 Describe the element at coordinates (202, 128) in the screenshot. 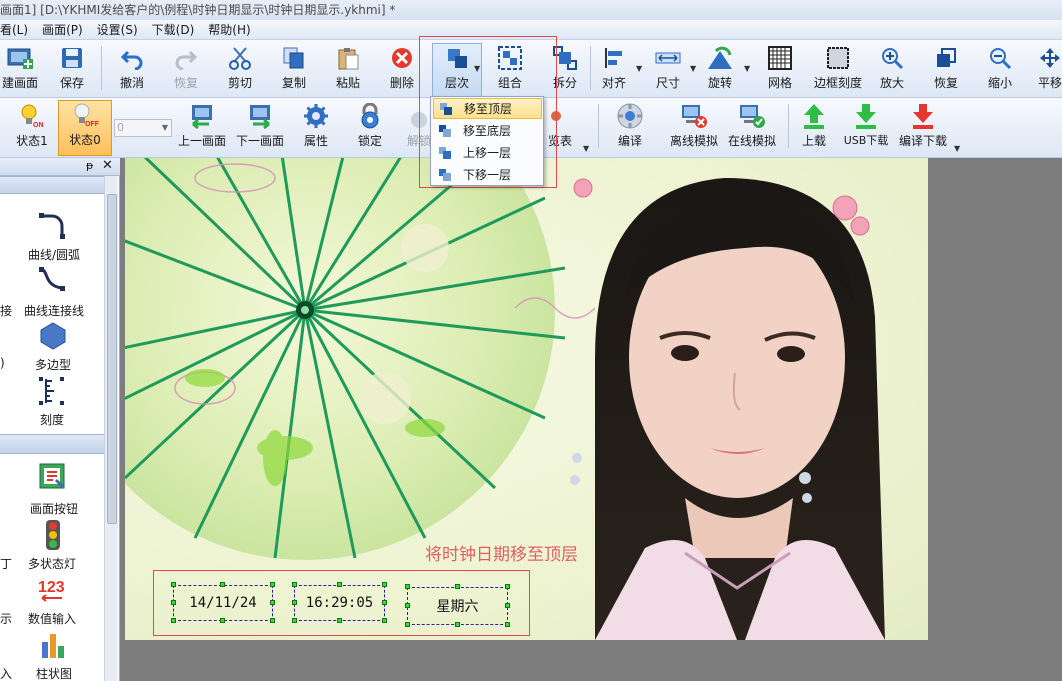

I see `prev-screen-button: 上一画面` at that location.